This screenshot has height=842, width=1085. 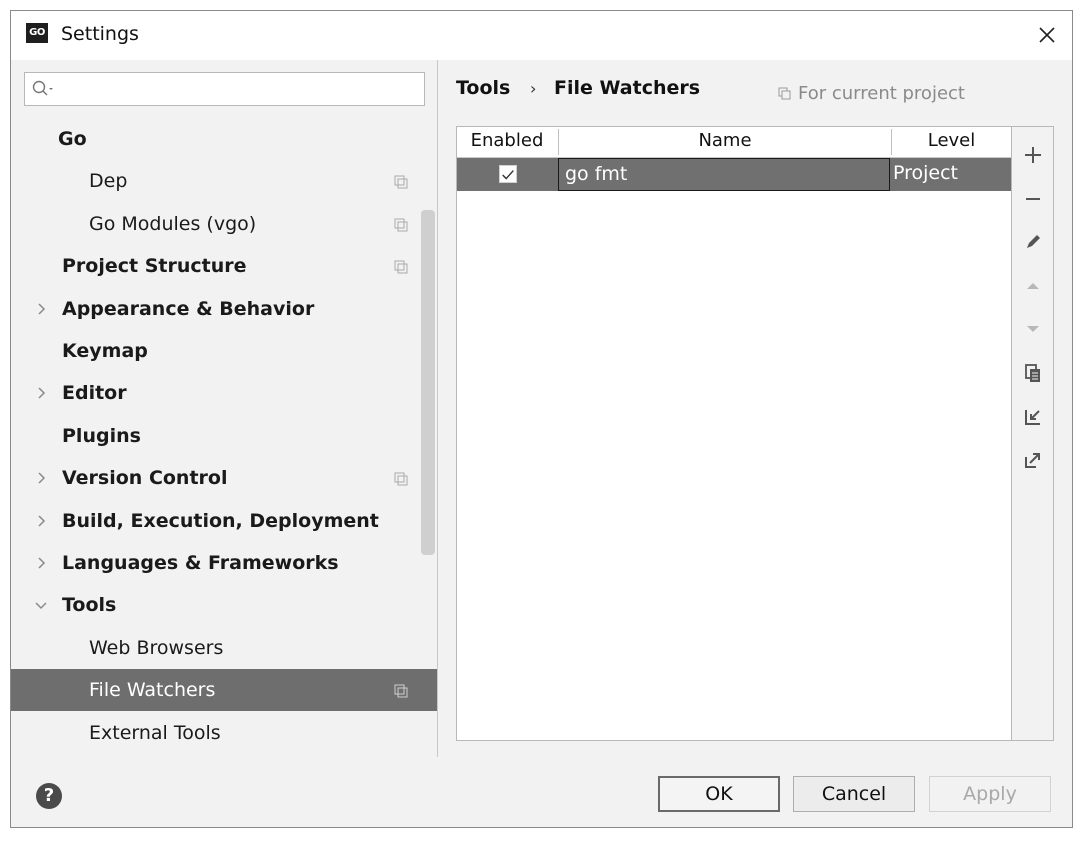 What do you see at coordinates (101, 435) in the screenshot?
I see `sidebar-item-label: Plugins` at bounding box center [101, 435].